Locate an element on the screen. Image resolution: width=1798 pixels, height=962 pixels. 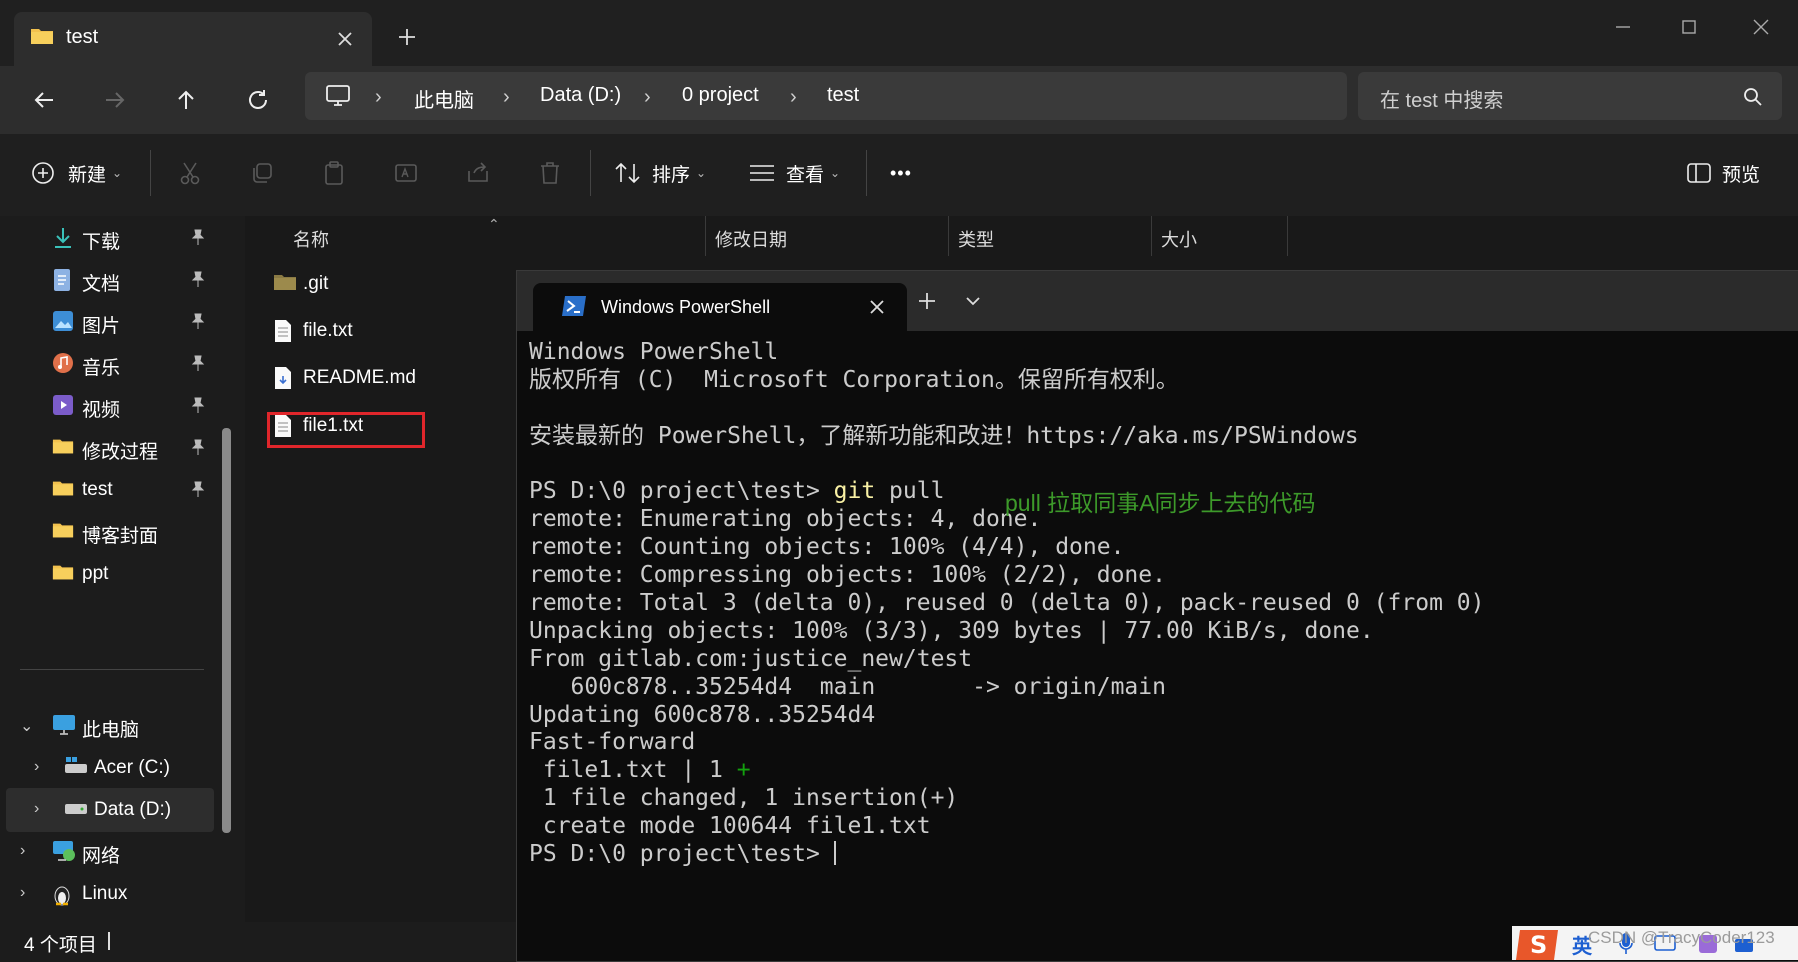
sidebar-item-ppt: ppt is located at coordinates (110, 574).